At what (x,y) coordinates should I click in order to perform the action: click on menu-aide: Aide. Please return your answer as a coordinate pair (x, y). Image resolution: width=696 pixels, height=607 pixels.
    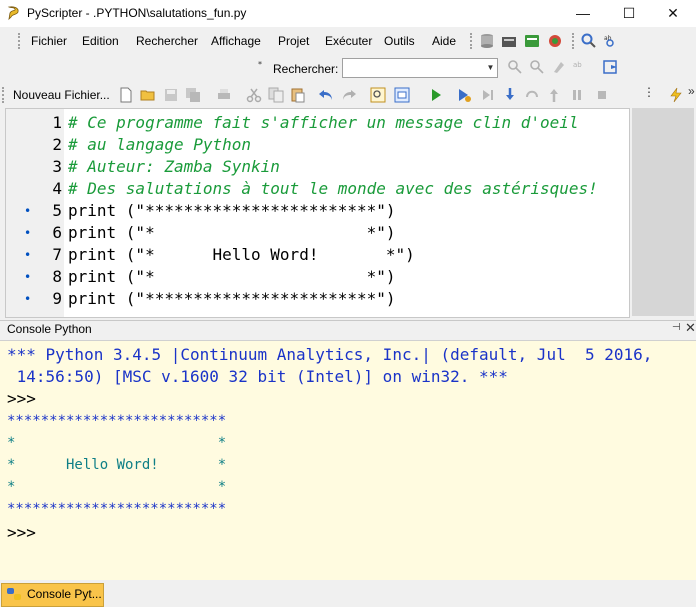
    Looking at the image, I should click on (444, 41).